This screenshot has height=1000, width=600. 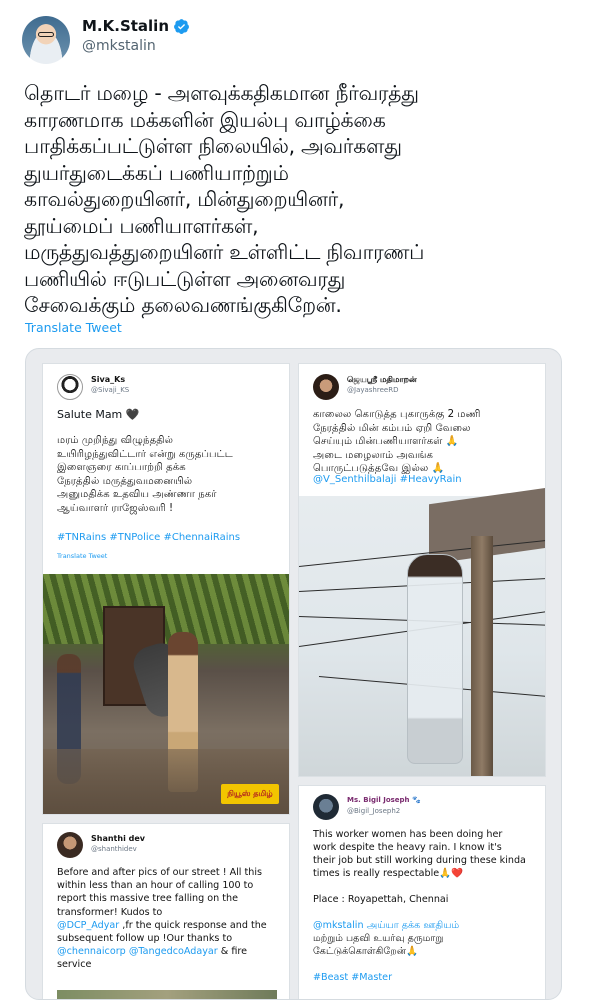 I want to click on card-line: உயிரிழந்துவிட்டார் என்று கருதப்பட்ட, so click(x=145, y=454).